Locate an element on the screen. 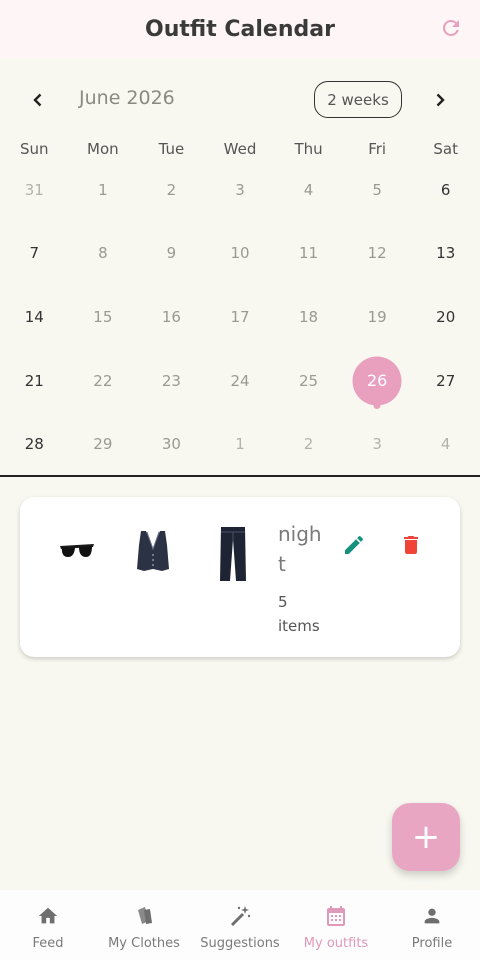  day-number: 8 is located at coordinates (103, 253).